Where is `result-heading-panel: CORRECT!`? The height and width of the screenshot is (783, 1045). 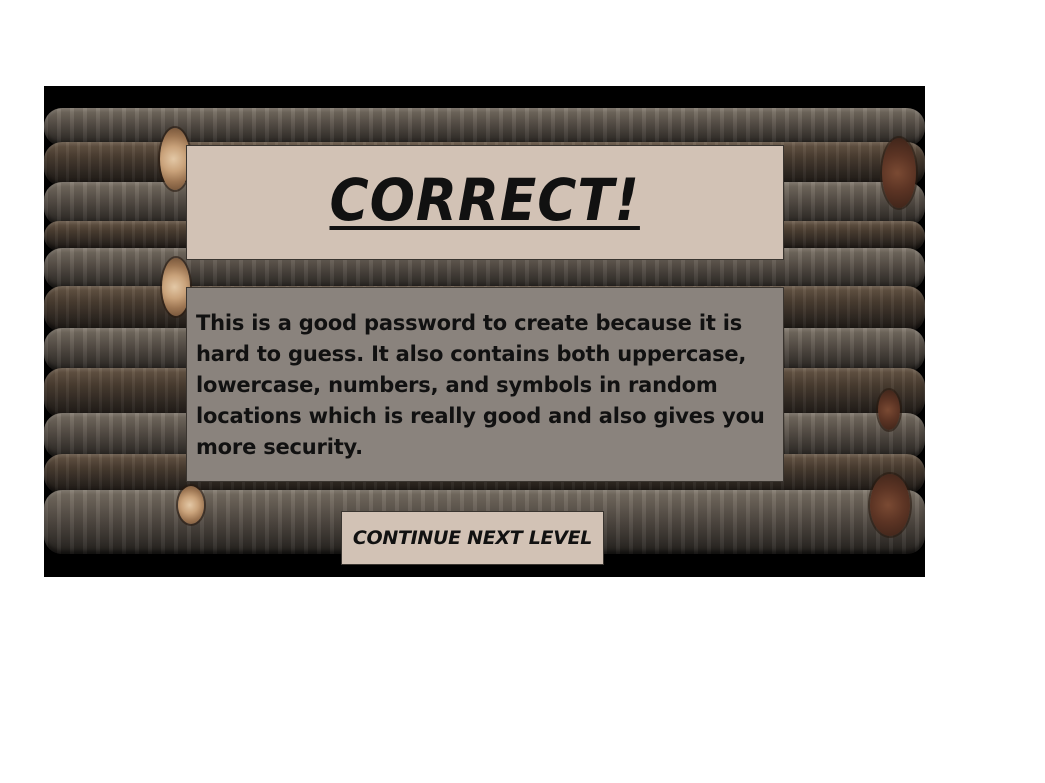
result-heading-panel: CORRECT! is located at coordinates (485, 202).